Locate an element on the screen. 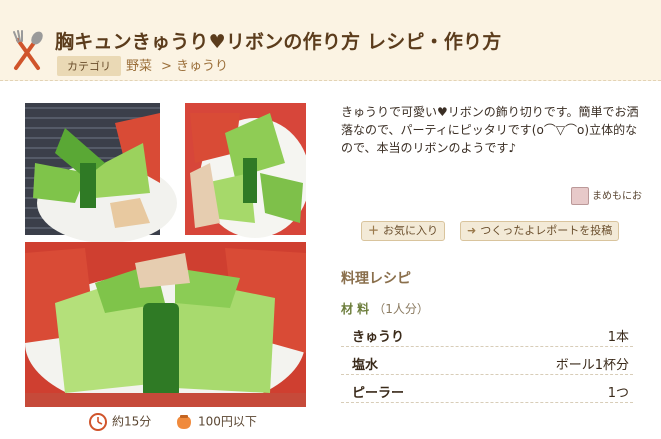  servings: （1人分） is located at coordinates (401, 309).